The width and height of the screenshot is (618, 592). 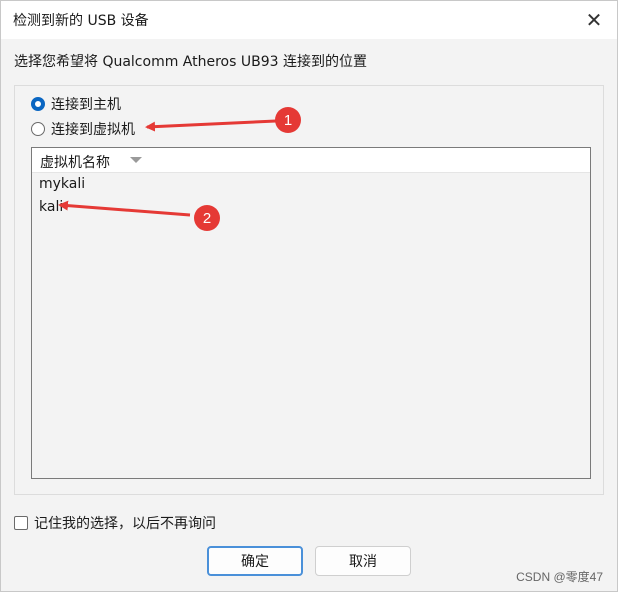 I want to click on radio-vm-indicator, so click(x=38, y=129).